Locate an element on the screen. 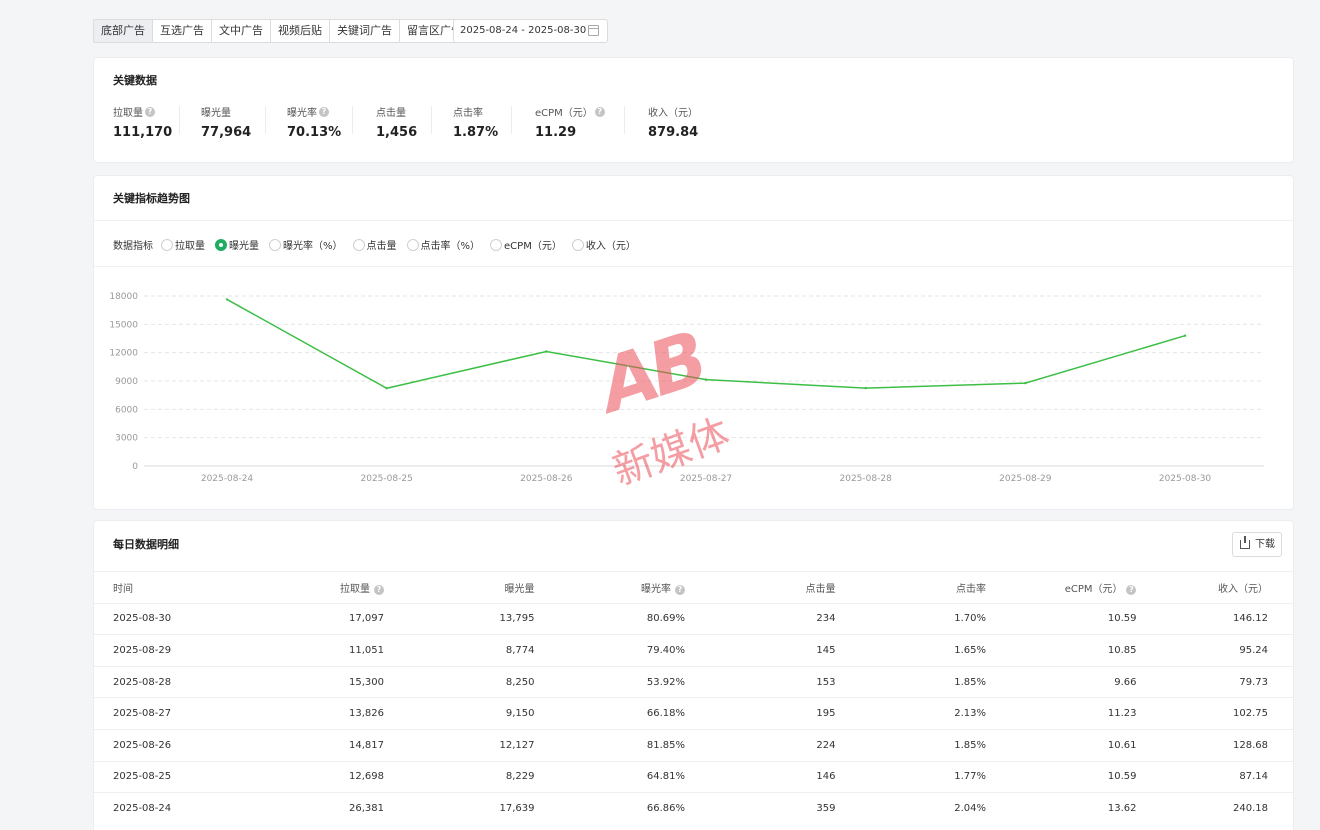  metric-option-0: 拉取量 is located at coordinates (183, 244).